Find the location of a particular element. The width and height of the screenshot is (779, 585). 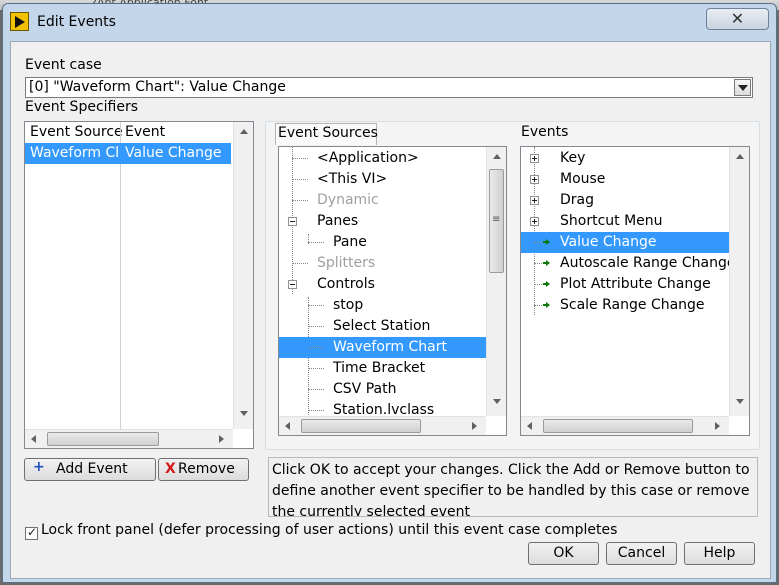

sources-horizontal-scrollbar is located at coordinates (382, 425).